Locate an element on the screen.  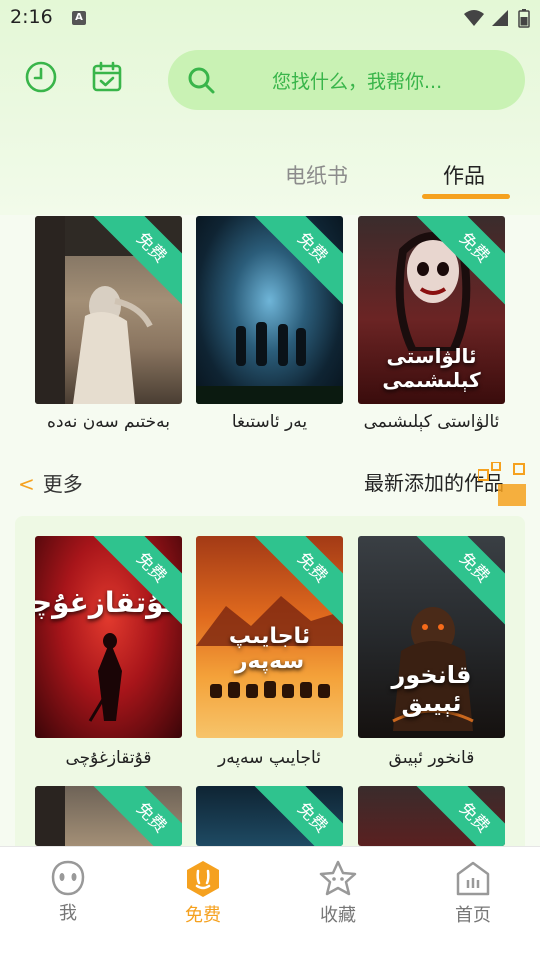
book-card: ئالۋاستى كېلىشىمى 免费 ئالۋاستى كېلىشىمى is located at coordinates (431, 324).